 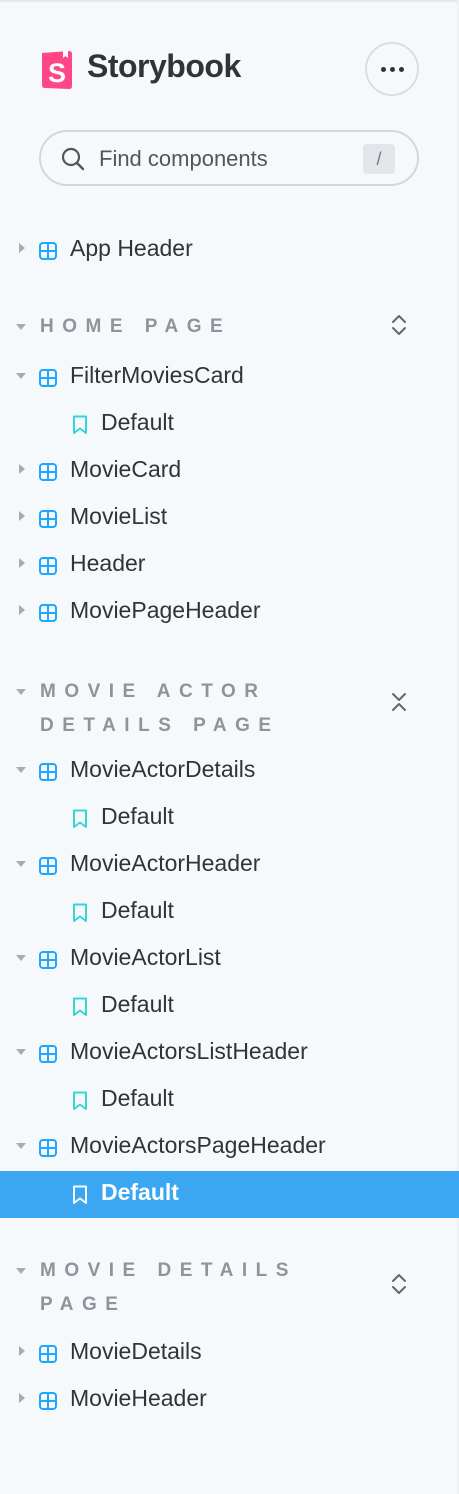 I want to click on tree-item-movieactorspageheader: MovieActorsPageHeader, so click(x=229, y=1147).